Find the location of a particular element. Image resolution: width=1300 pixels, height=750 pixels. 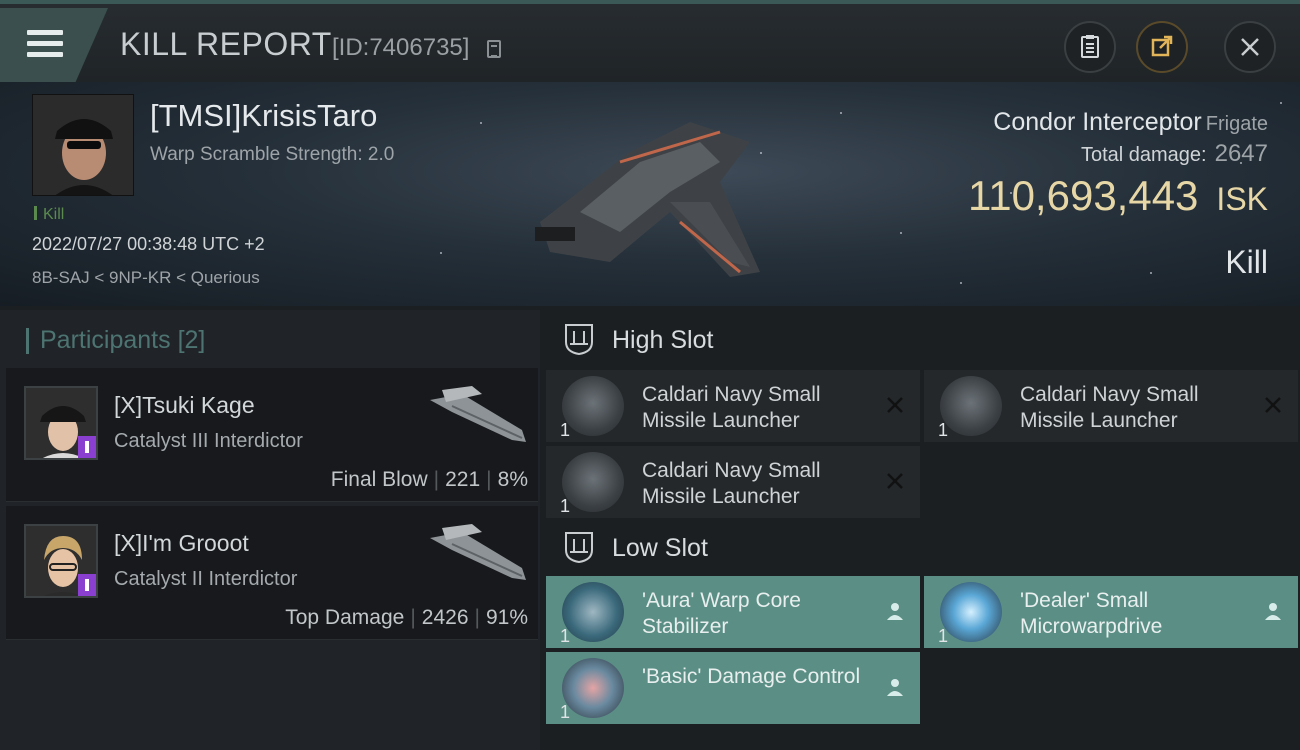

share-icon is located at coordinates (1162, 46).